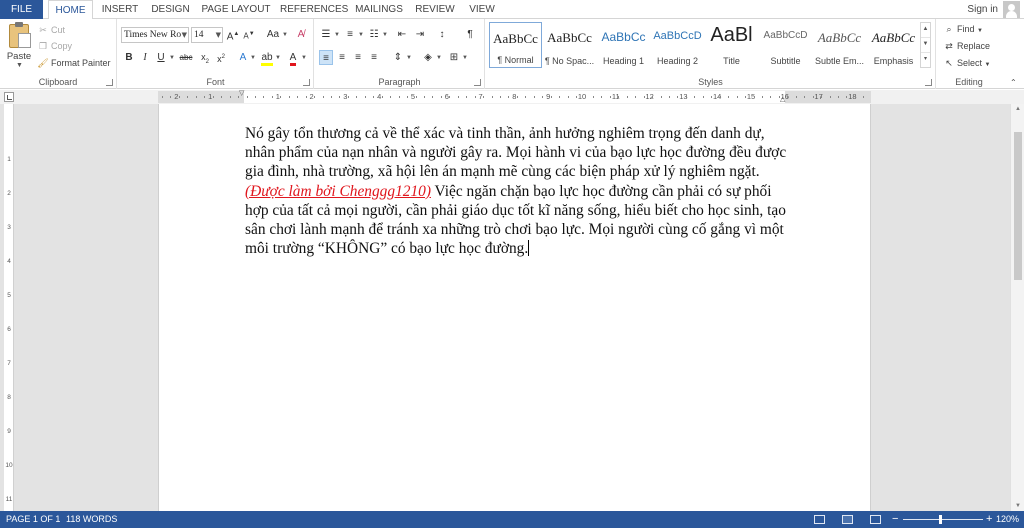 Image resolution: width=1024 pixels, height=528 pixels. I want to click on style-title: AaBl Title, so click(731, 45).